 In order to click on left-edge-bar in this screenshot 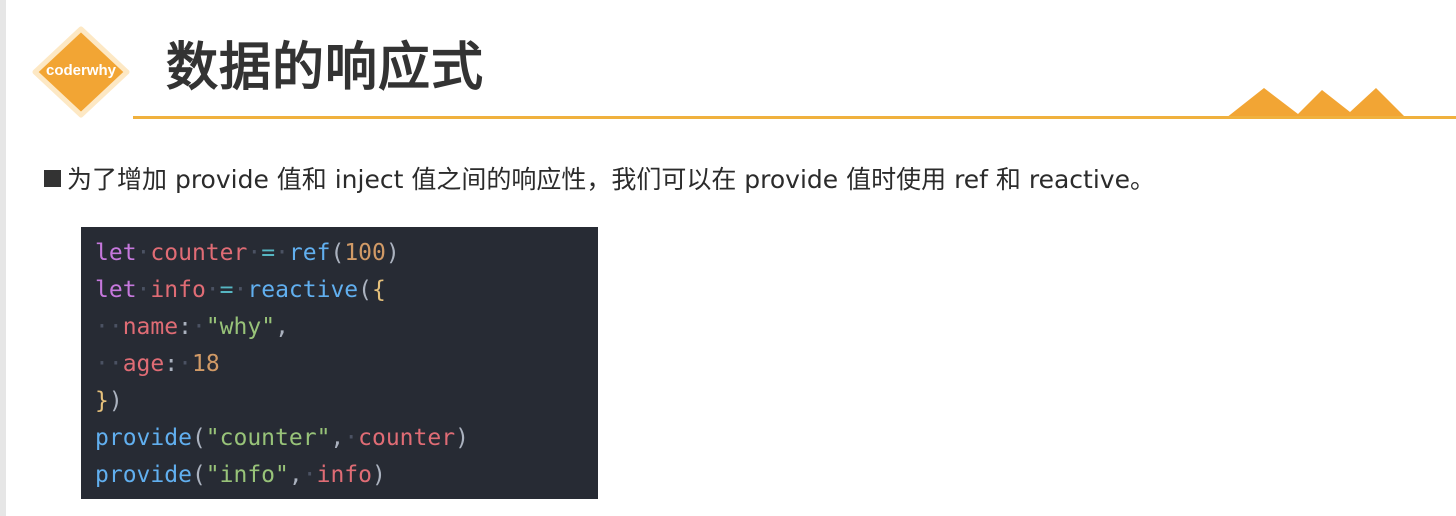, I will do `click(3, 258)`.